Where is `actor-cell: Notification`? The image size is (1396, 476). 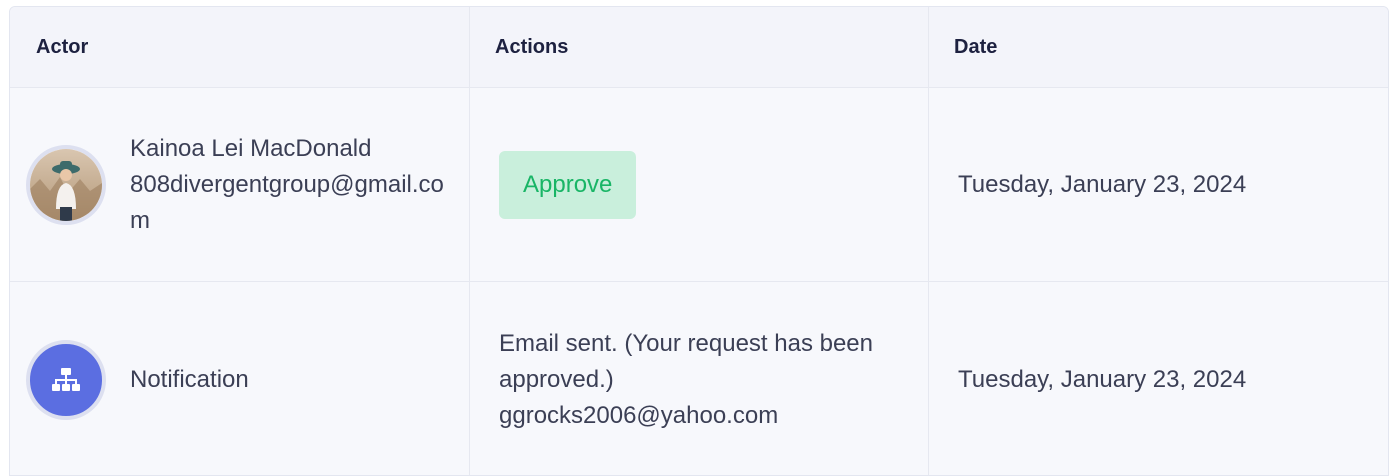 actor-cell: Notification is located at coordinates (240, 378).